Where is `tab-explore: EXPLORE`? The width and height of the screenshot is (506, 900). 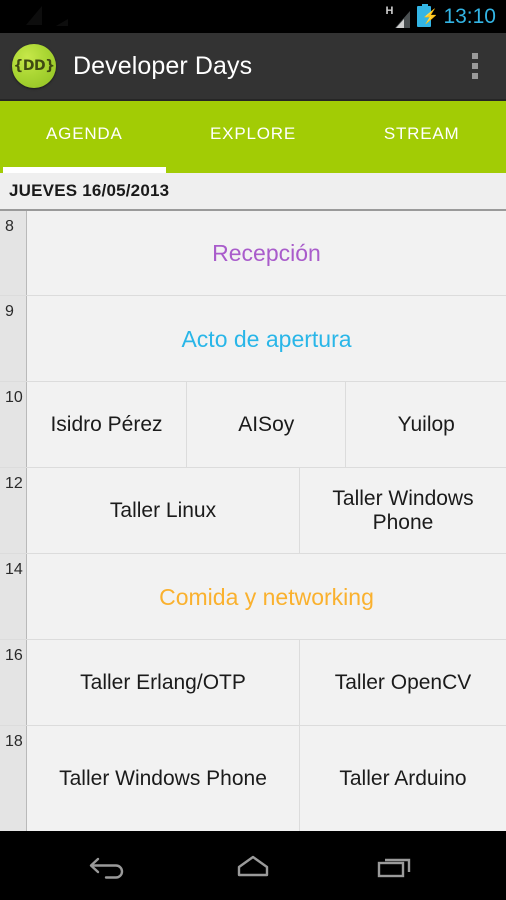
tab-explore: EXPLORE is located at coordinates (253, 137).